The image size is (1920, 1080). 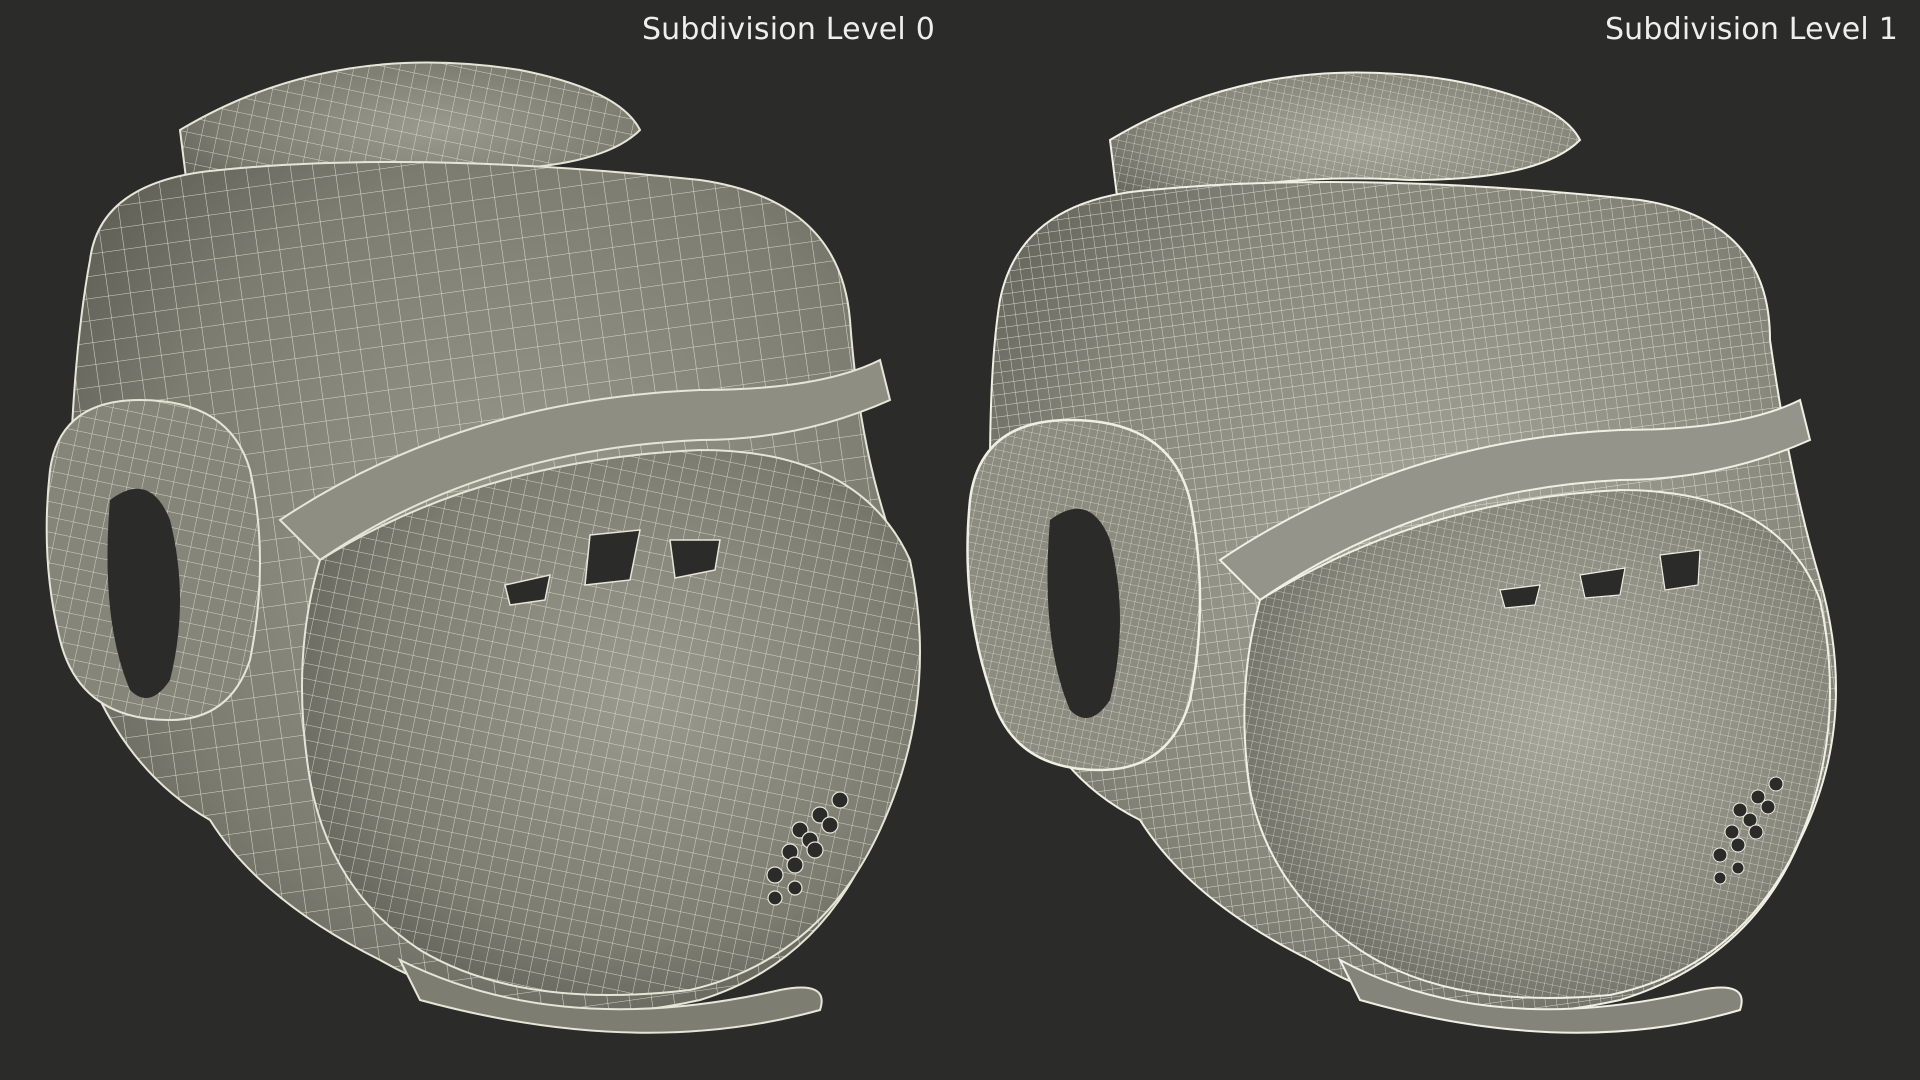 What do you see at coordinates (1680, 570) in the screenshot?
I see `vent-slot` at bounding box center [1680, 570].